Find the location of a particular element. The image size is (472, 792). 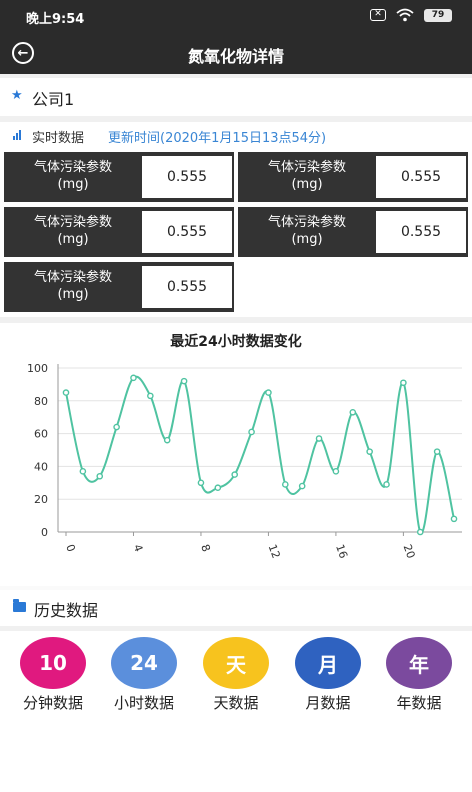

nav-label: 分钟数据 is located at coordinates (52, 703).